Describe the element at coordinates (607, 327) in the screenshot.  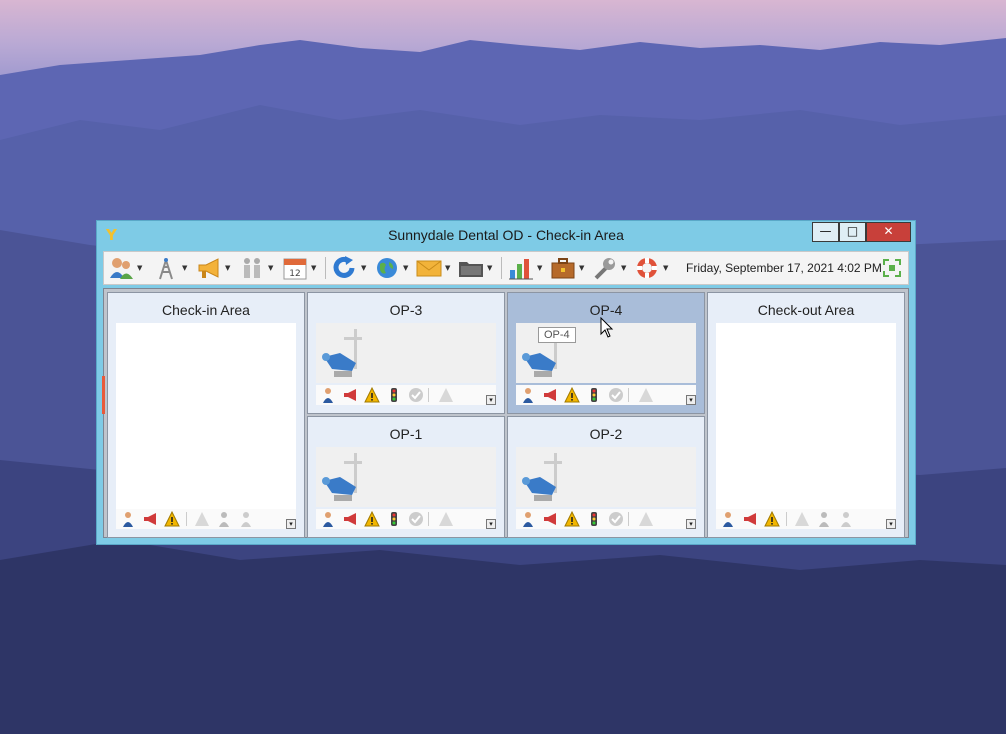
I see `mouse-cursor-icon` at that location.